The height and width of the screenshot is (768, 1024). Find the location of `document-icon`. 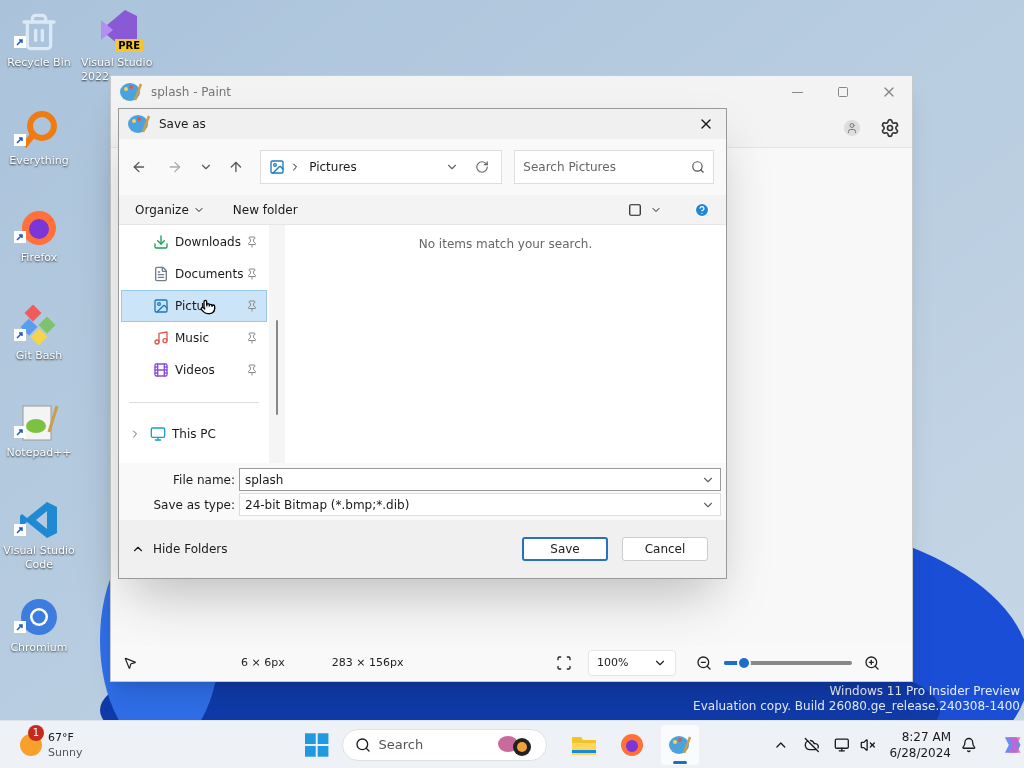

document-icon is located at coordinates (161, 274).